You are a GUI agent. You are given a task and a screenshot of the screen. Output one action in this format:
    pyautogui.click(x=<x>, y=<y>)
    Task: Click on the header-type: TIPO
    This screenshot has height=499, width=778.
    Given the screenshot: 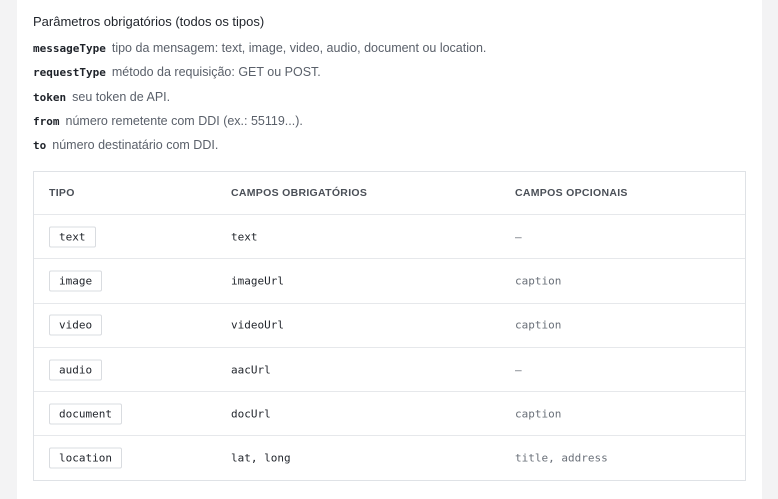 What is the action you would take?
    pyautogui.click(x=62, y=193)
    